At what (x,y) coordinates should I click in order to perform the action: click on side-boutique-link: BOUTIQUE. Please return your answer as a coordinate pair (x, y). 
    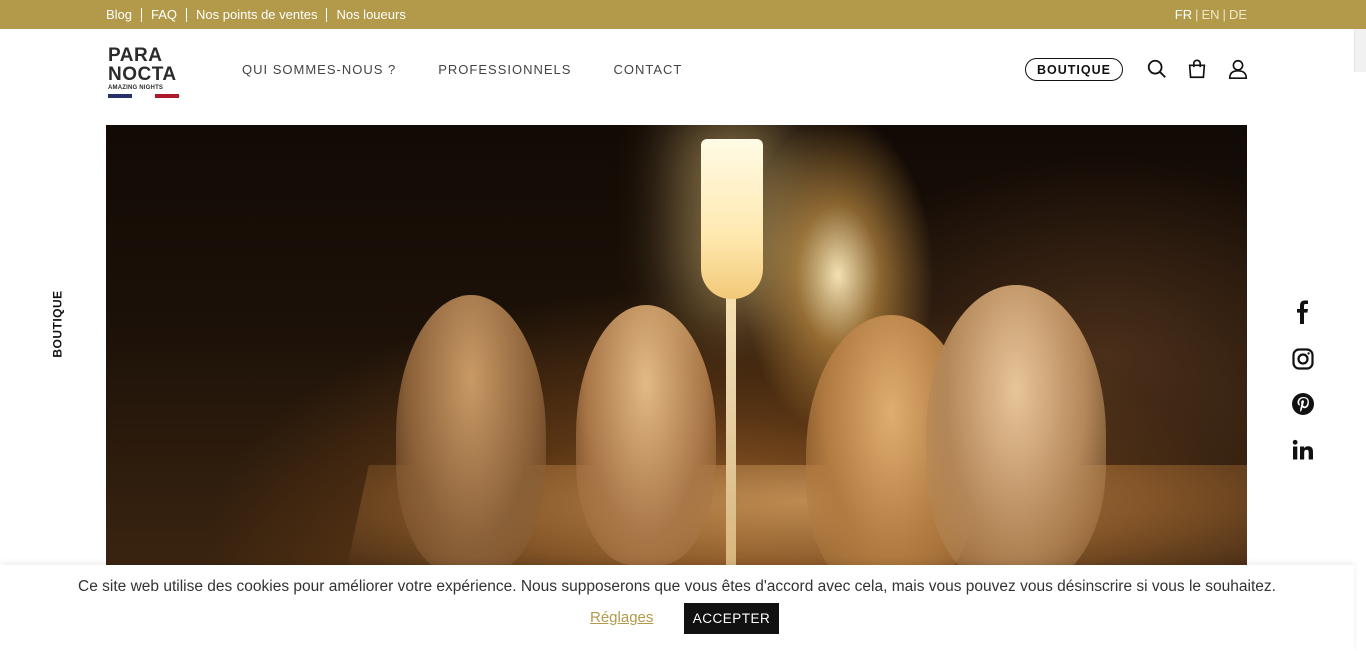
    Looking at the image, I should click on (58, 324).